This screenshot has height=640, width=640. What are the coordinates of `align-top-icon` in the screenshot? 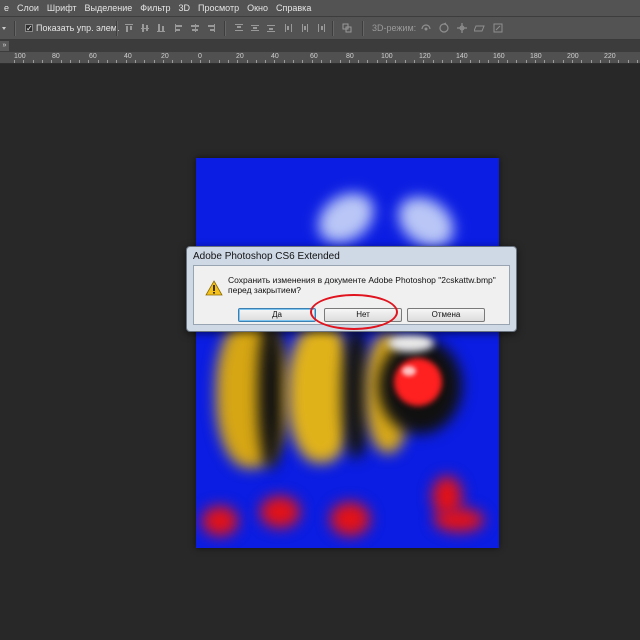 It's located at (129, 28).